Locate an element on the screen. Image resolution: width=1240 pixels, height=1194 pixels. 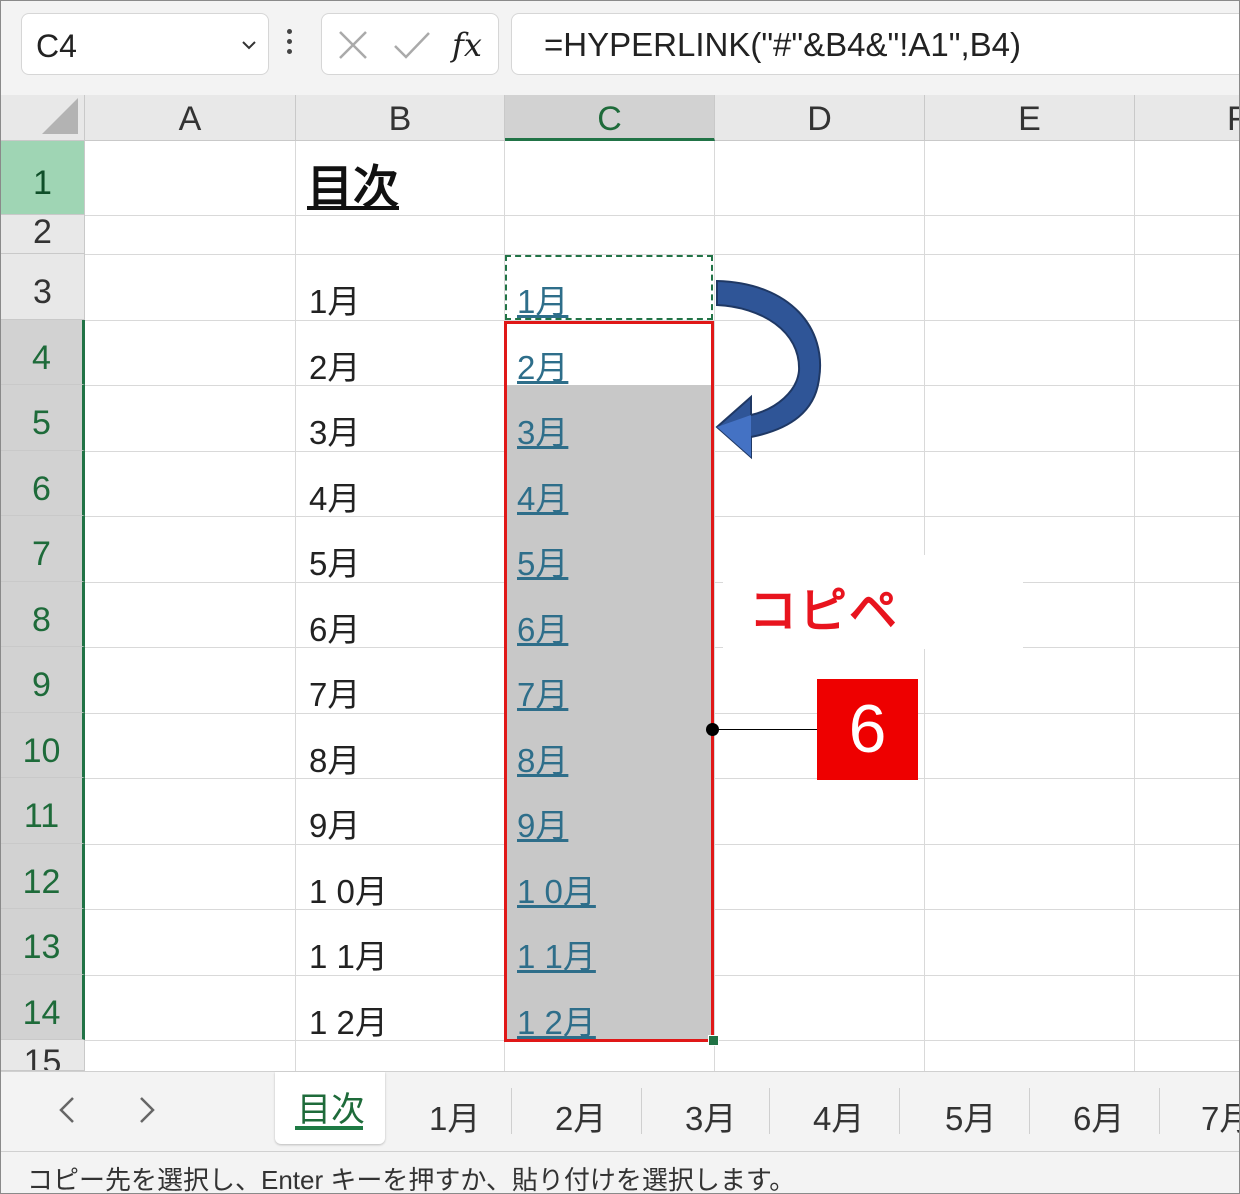
row-header-3: 3 is located at coordinates (43, 287).